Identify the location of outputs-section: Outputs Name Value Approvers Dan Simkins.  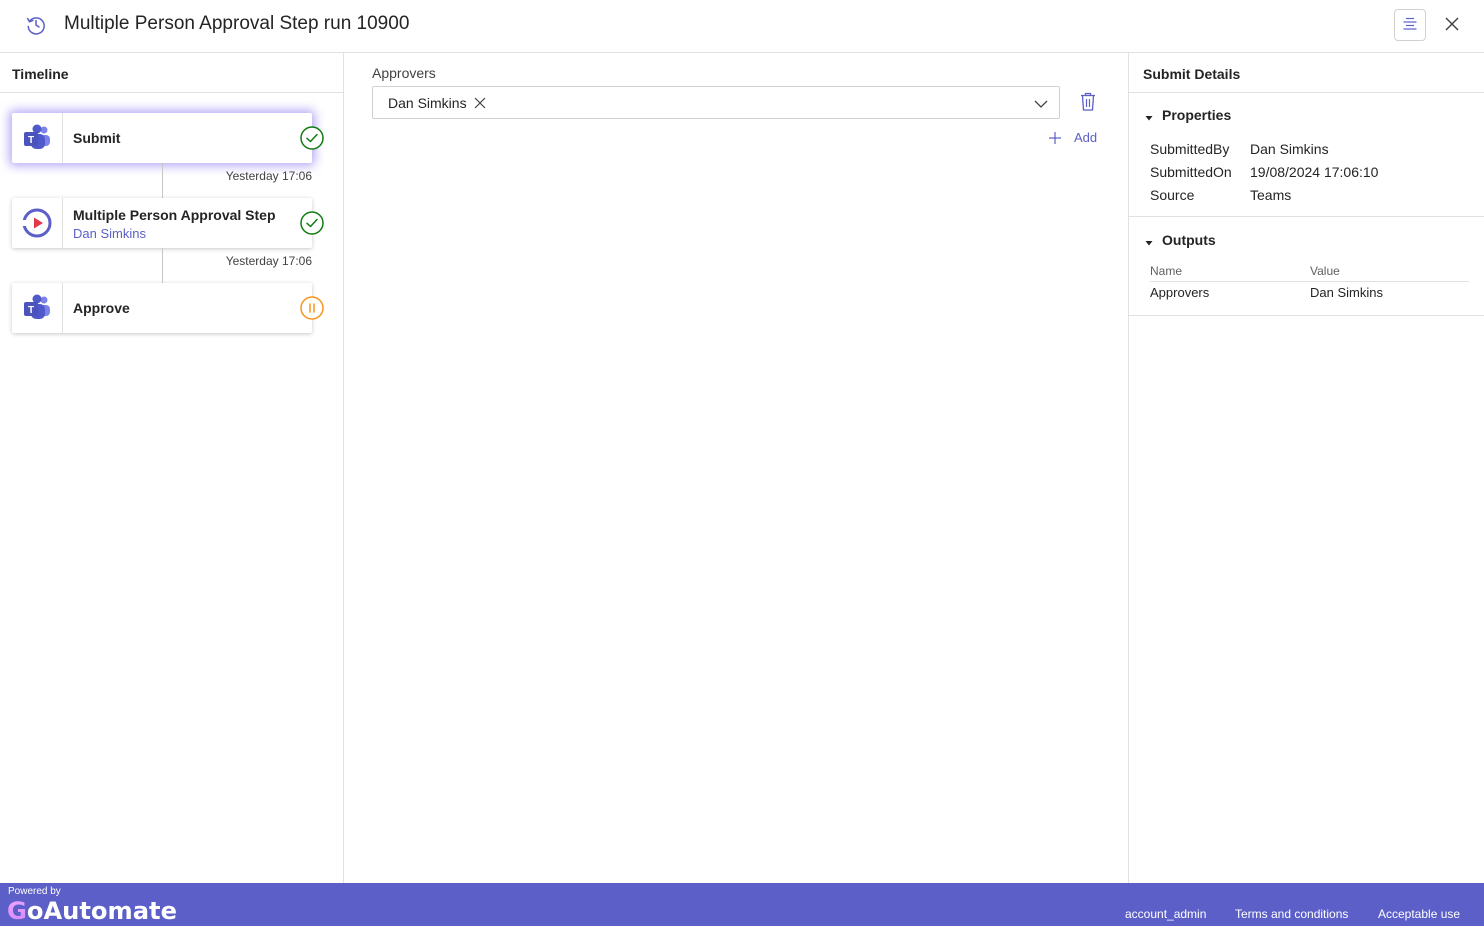
(1306, 266).